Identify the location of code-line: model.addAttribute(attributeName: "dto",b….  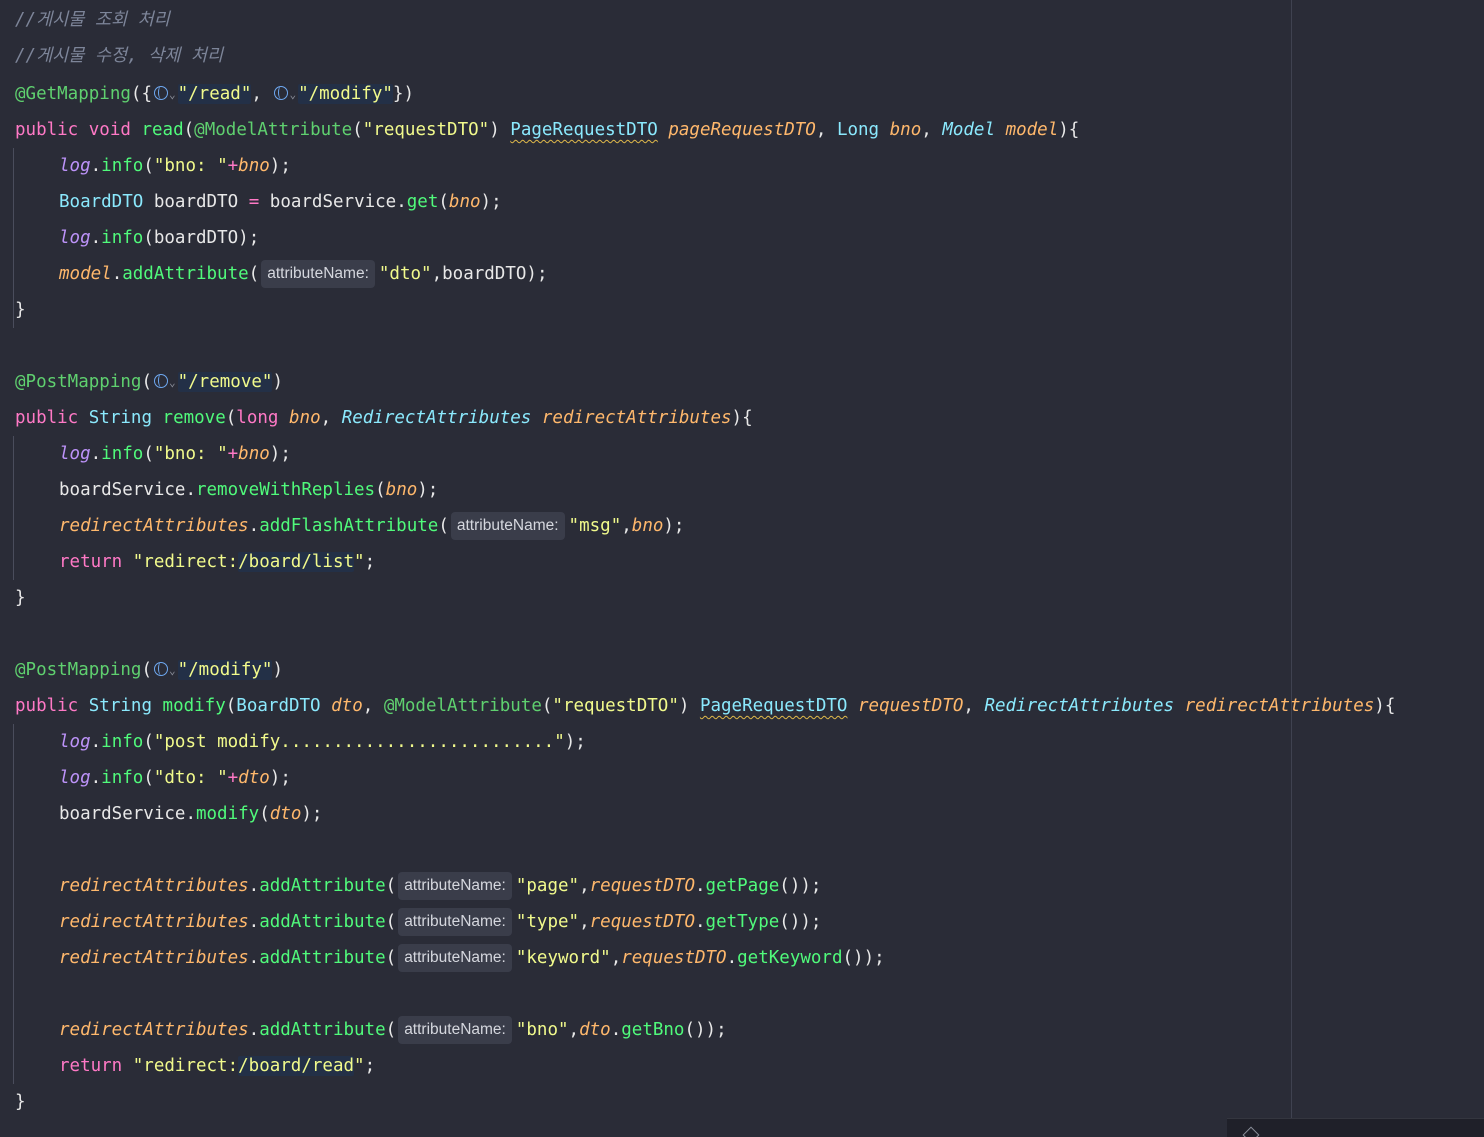
(303, 274).